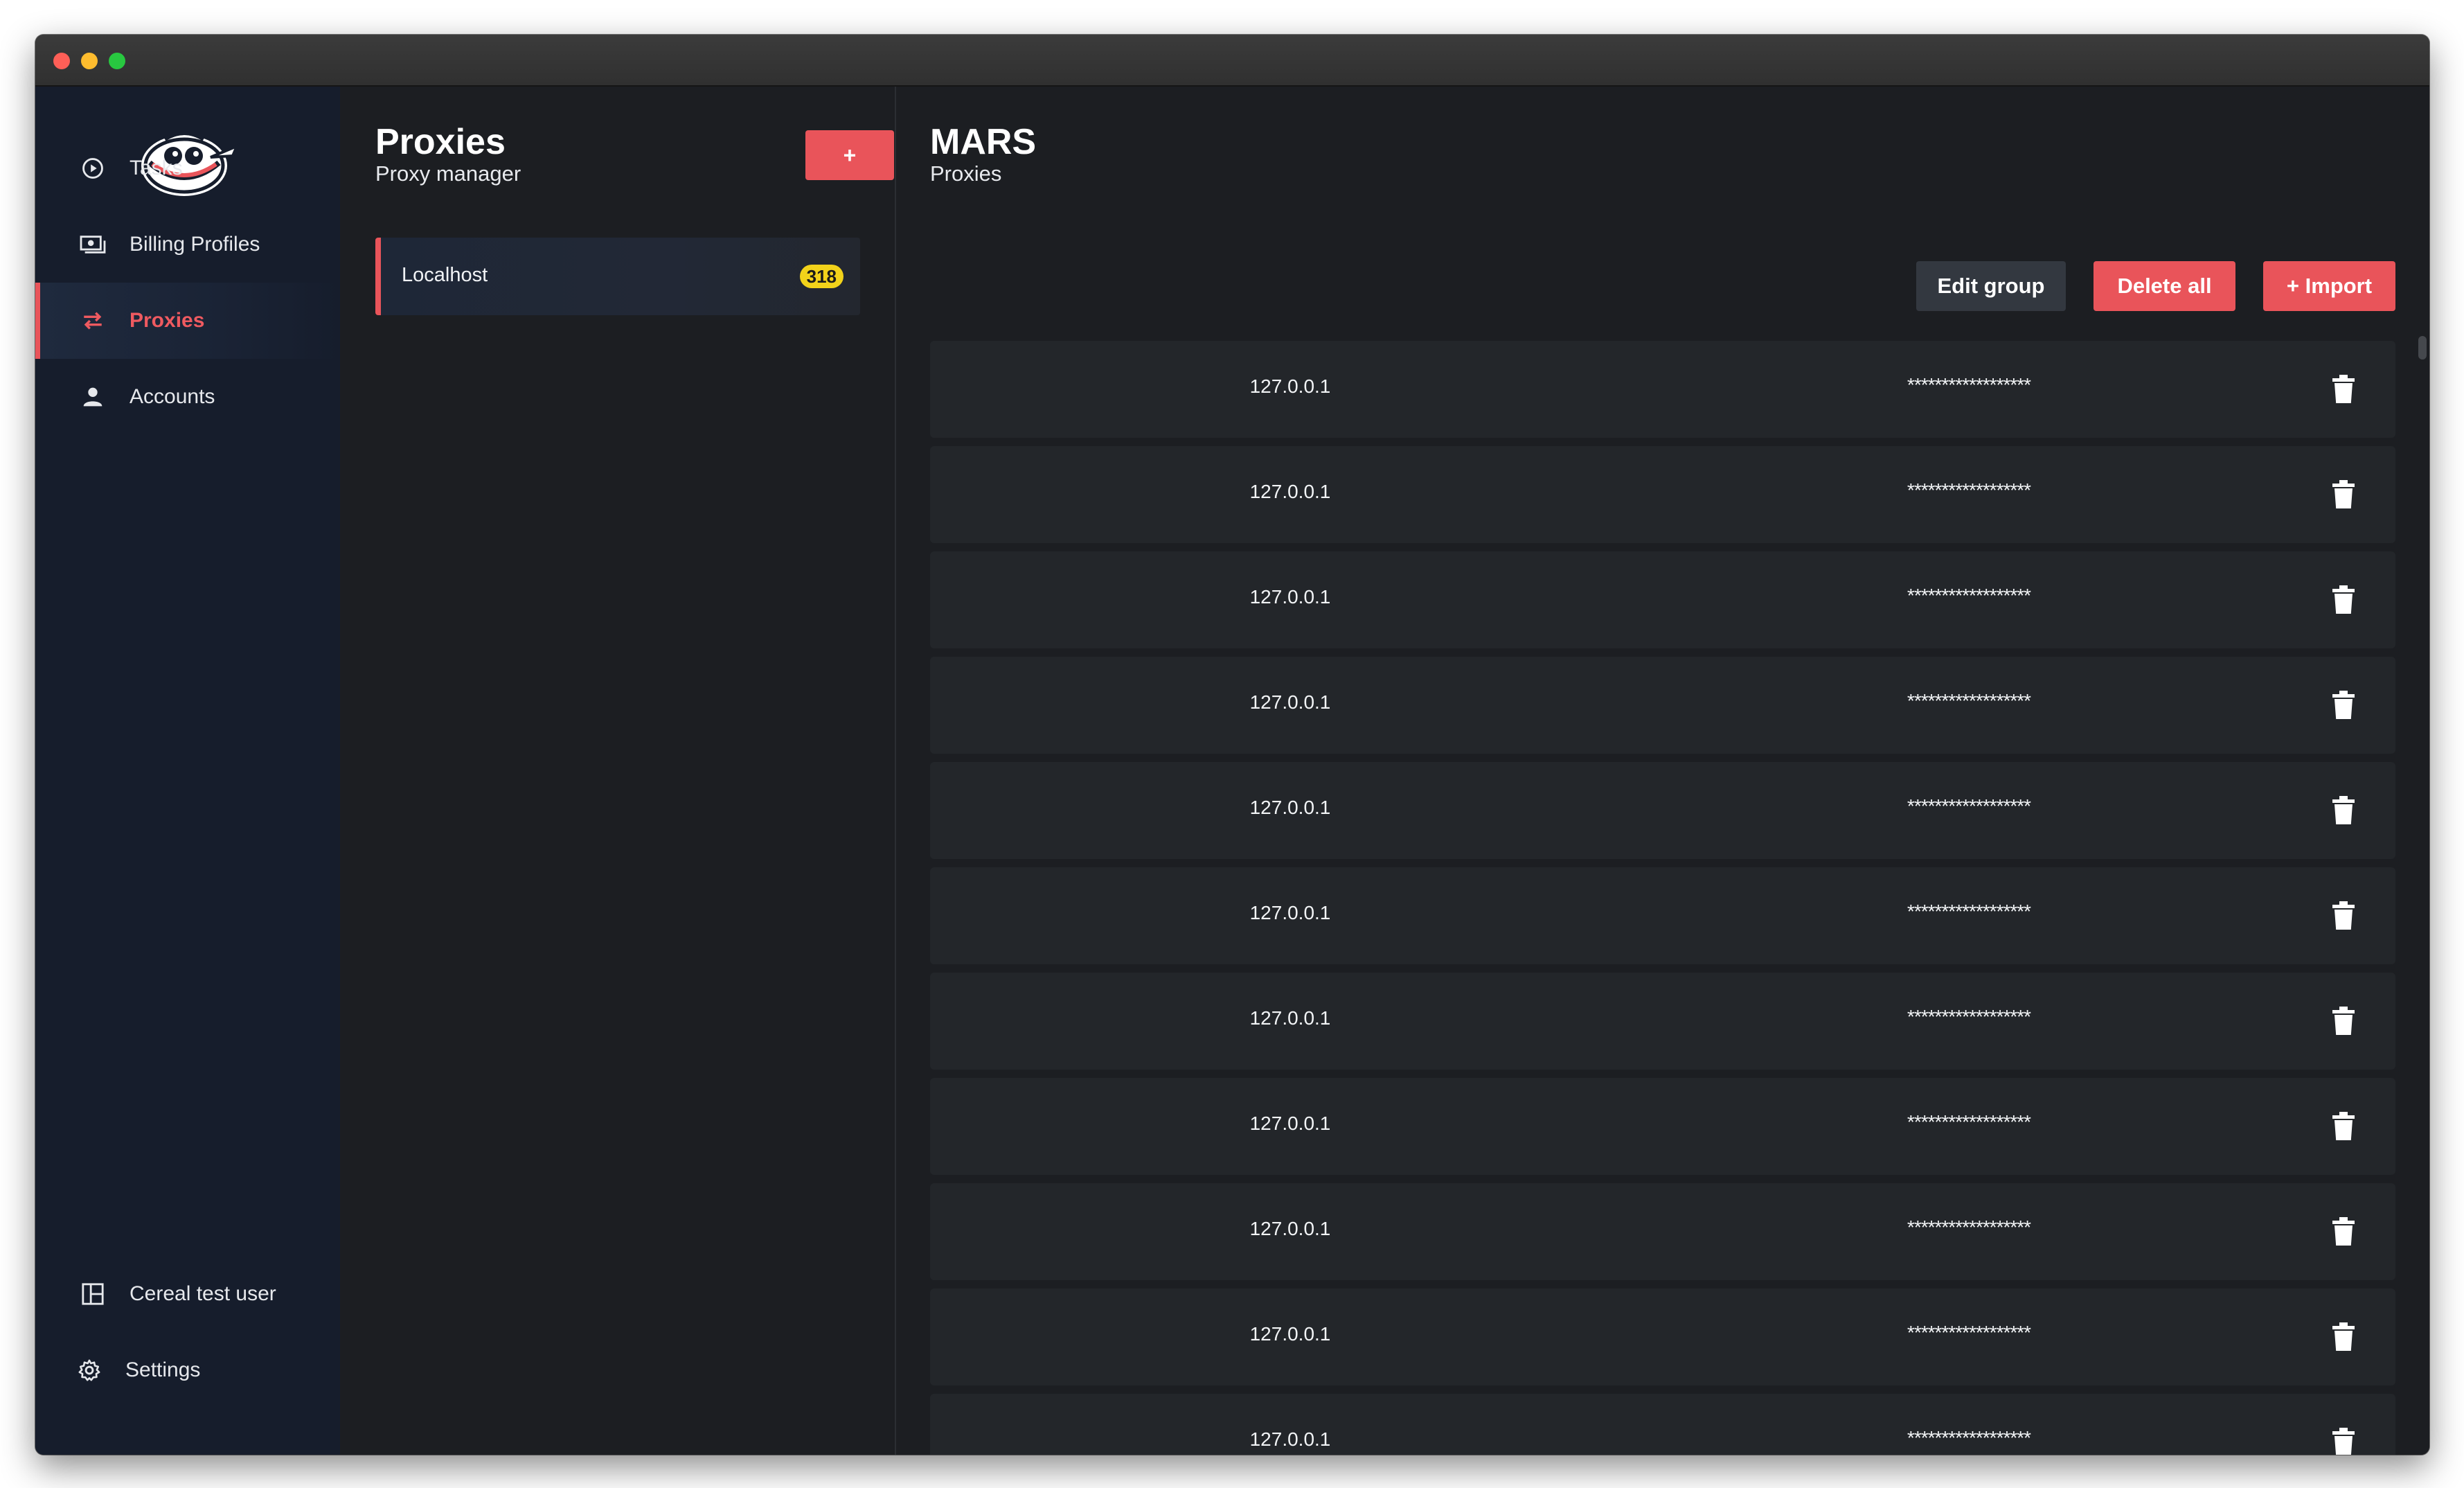 The image size is (2464, 1488). I want to click on sidebar-item-settings: Settings, so click(187, 1370).